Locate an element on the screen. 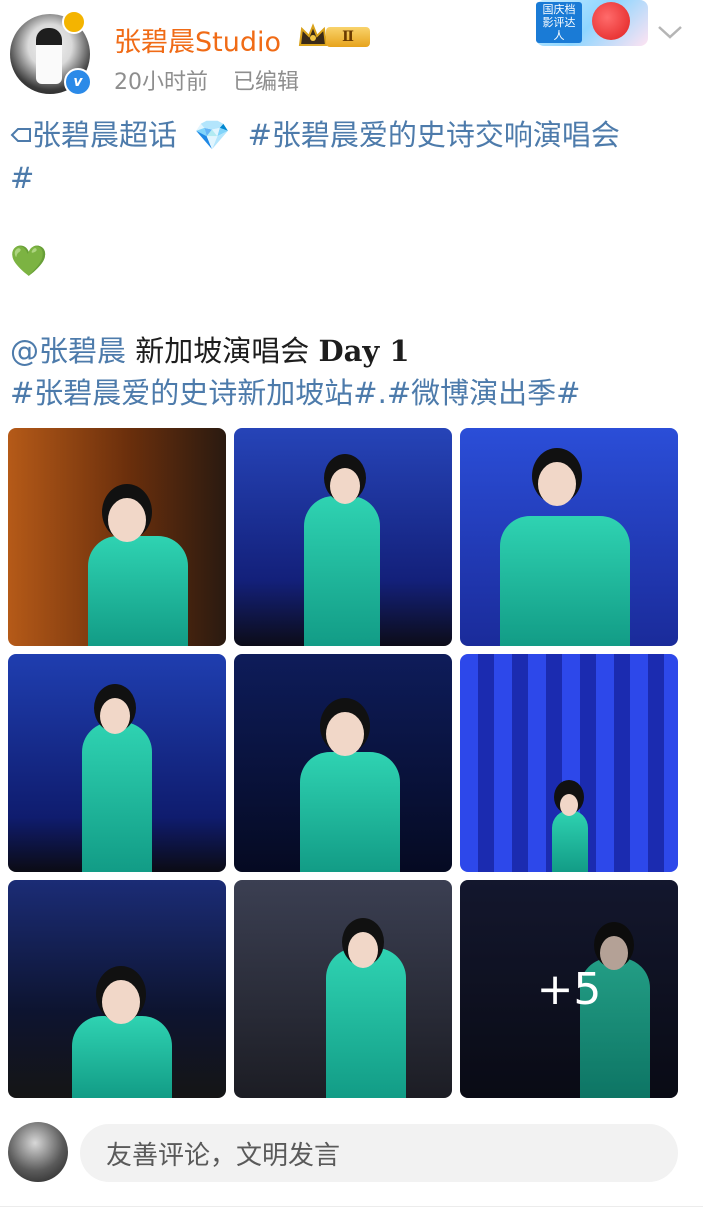 The image size is (703, 1225). post-time: 20小时前 is located at coordinates (161, 82).